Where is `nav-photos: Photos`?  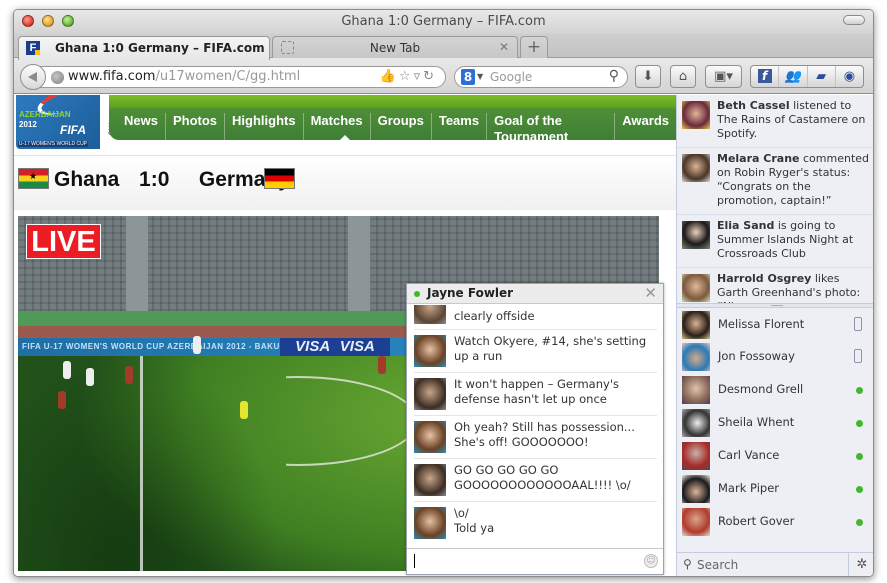
nav-photos: Photos is located at coordinates (196, 129).